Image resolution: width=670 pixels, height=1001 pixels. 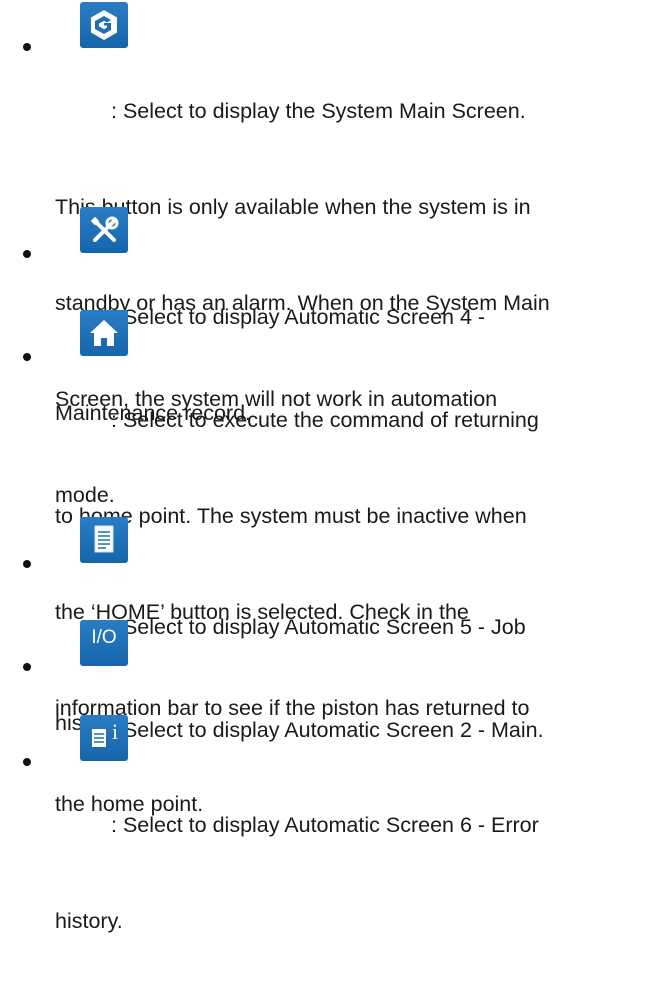 I want to click on io-icon-label: I/O, so click(x=104, y=637).